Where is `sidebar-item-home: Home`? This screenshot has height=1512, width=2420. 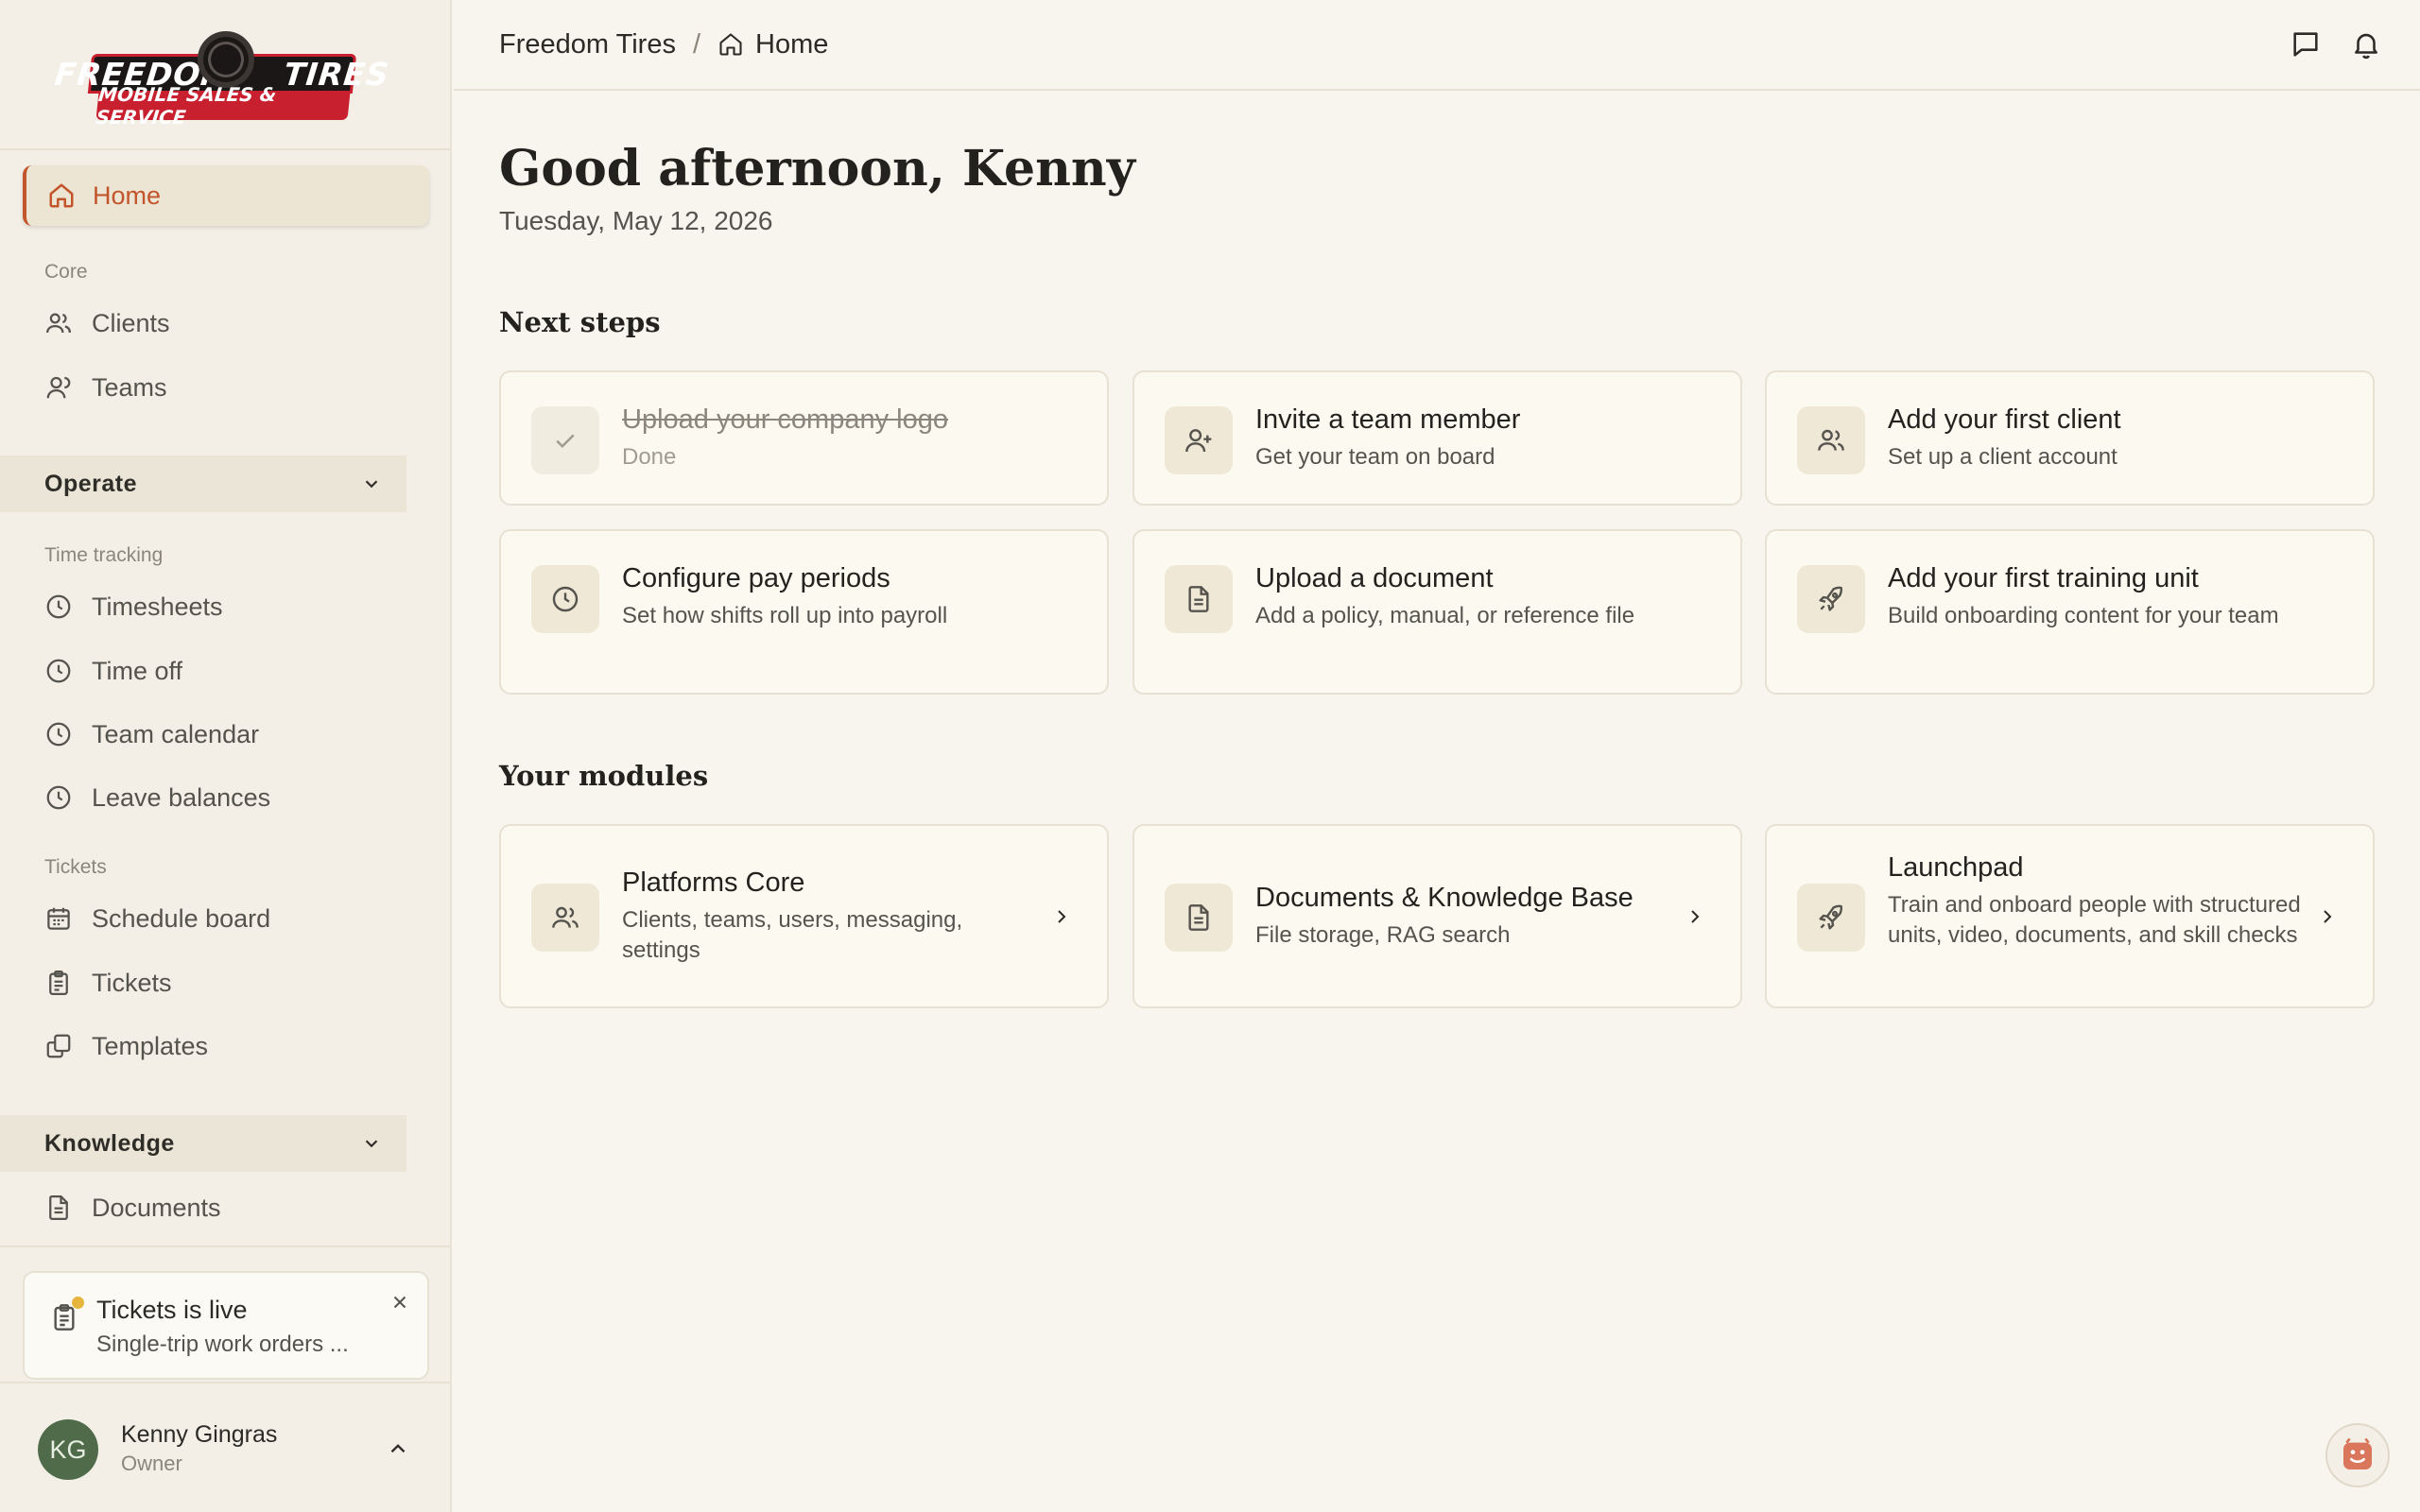
sidebar-item-home: Home is located at coordinates (226, 195).